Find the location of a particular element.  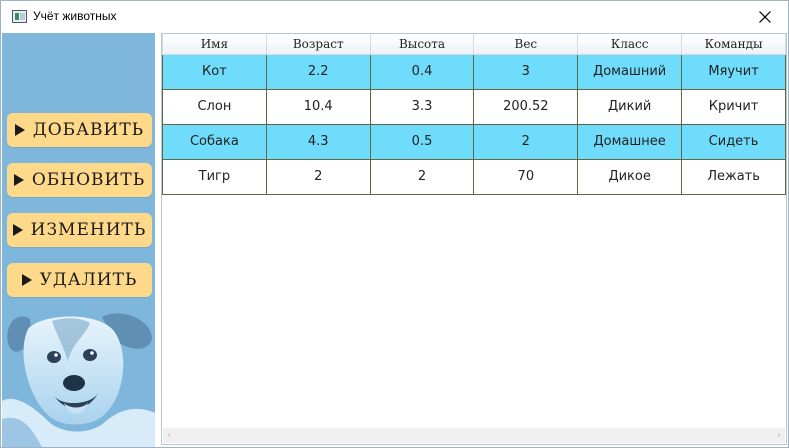

edit-button-label: ИЗМЕНИТЬ is located at coordinates (88, 230).